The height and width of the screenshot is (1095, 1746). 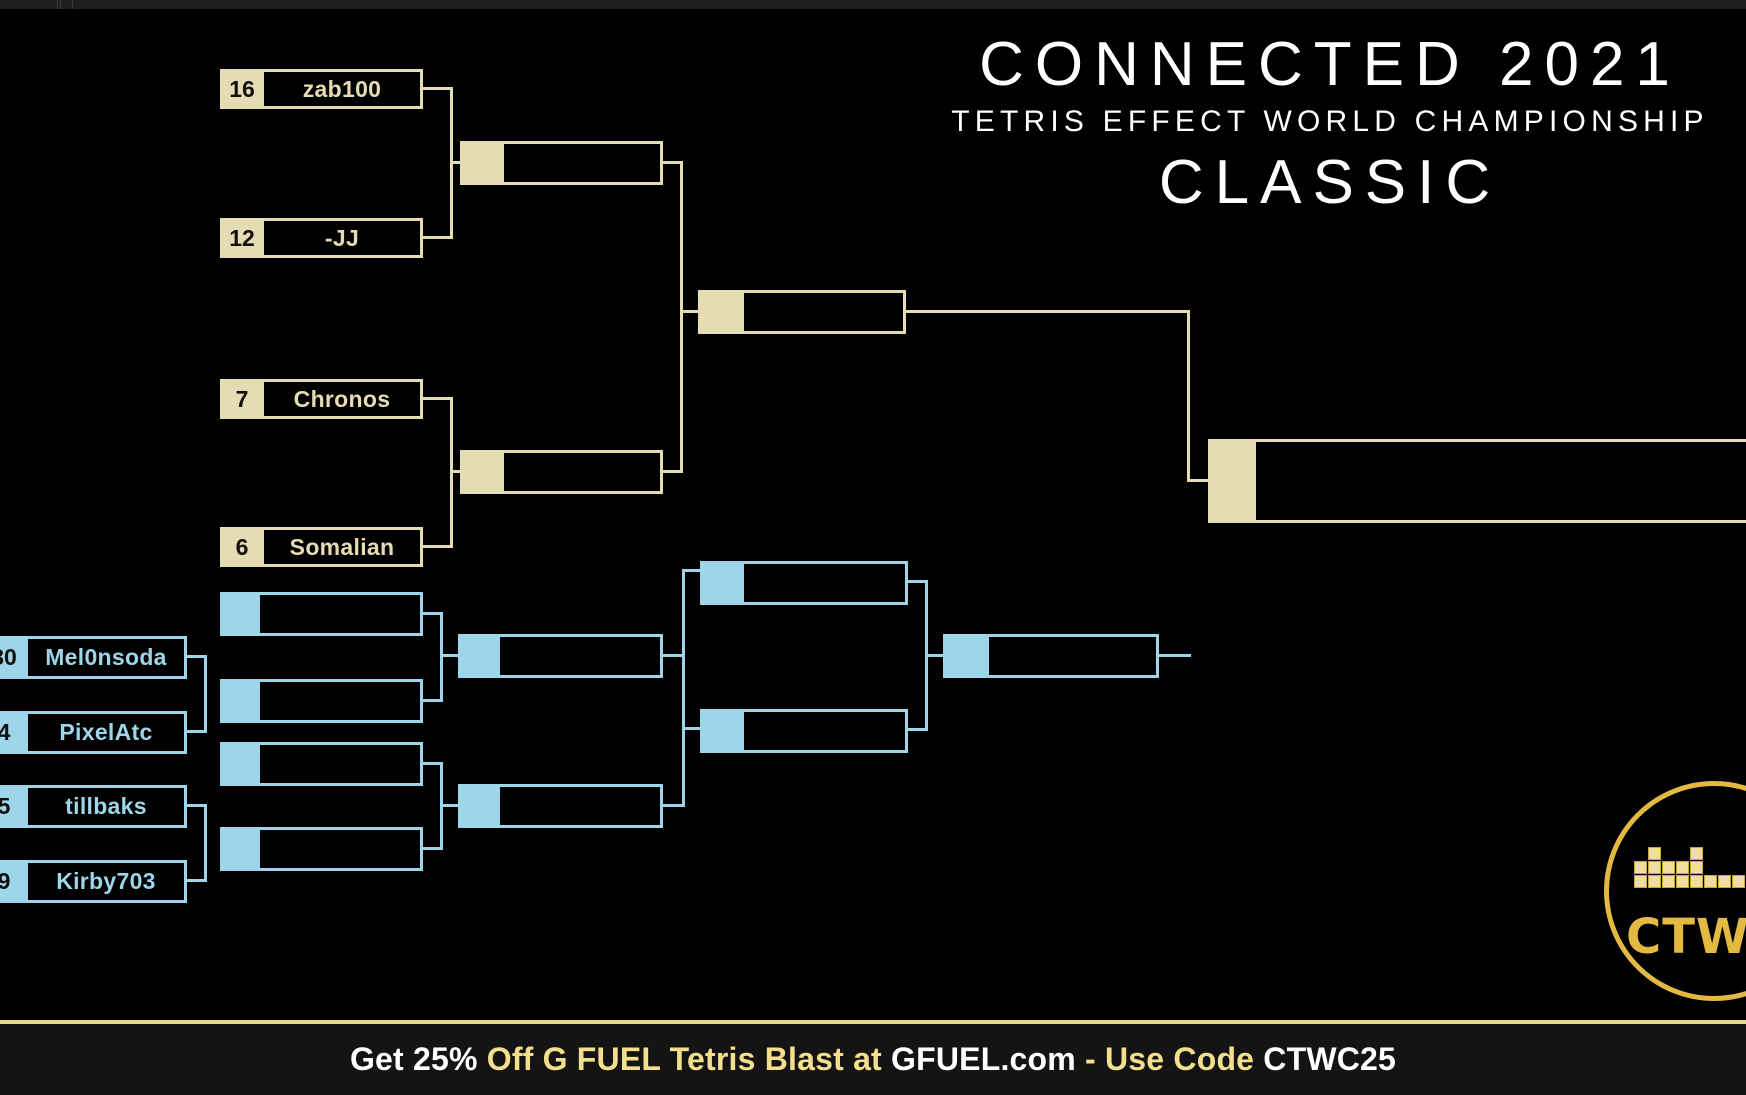 What do you see at coordinates (14, 657) in the screenshot?
I see `seed-number: 30` at bounding box center [14, 657].